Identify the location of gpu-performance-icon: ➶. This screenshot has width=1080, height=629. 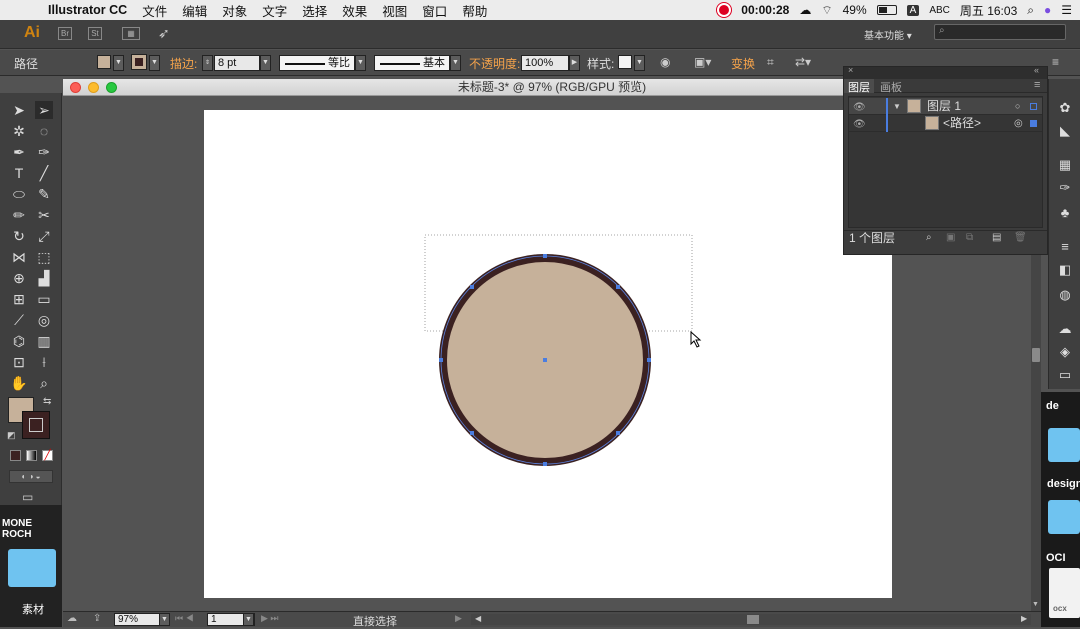
(164, 33).